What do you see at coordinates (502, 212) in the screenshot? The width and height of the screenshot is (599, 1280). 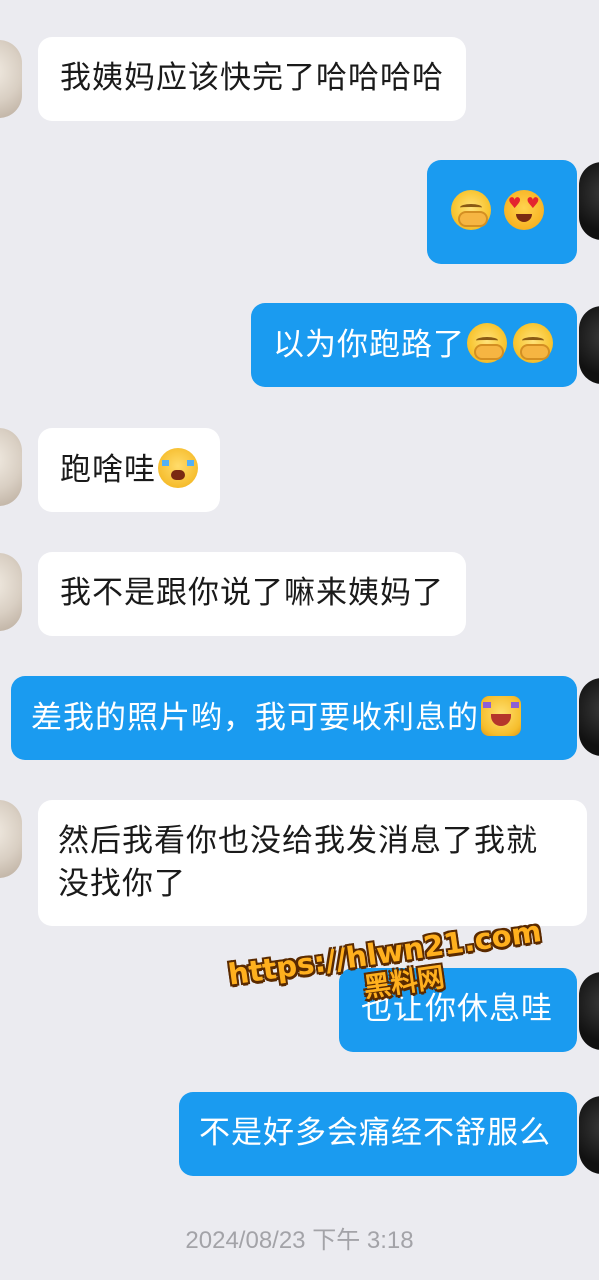 I see `message-bubble-outgoing` at bounding box center [502, 212].